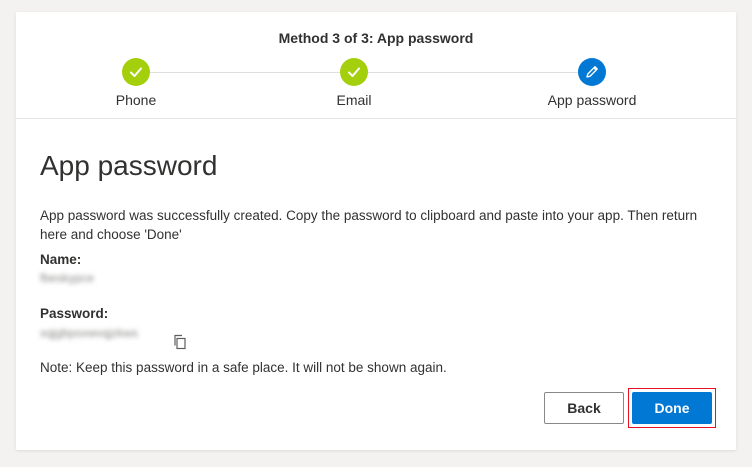  What do you see at coordinates (180, 342) in the screenshot?
I see `copy-icon` at bounding box center [180, 342].